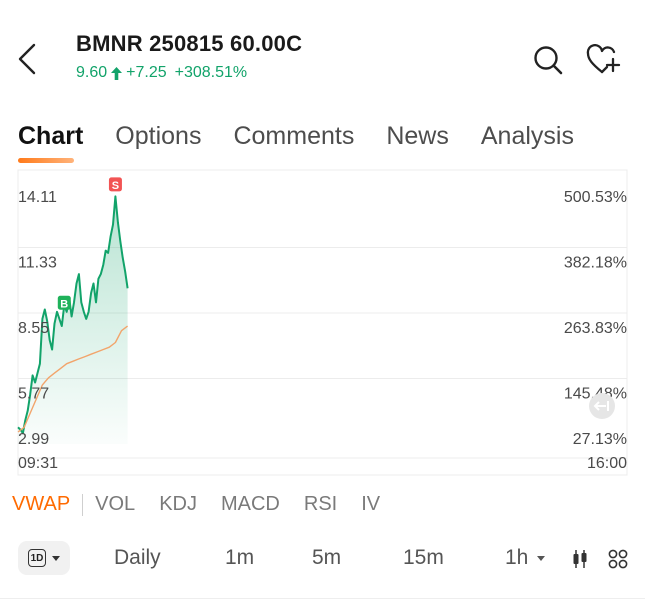 This screenshot has height=602, width=645. What do you see at coordinates (580, 559) in the screenshot?
I see `candlestick-icon` at bounding box center [580, 559].